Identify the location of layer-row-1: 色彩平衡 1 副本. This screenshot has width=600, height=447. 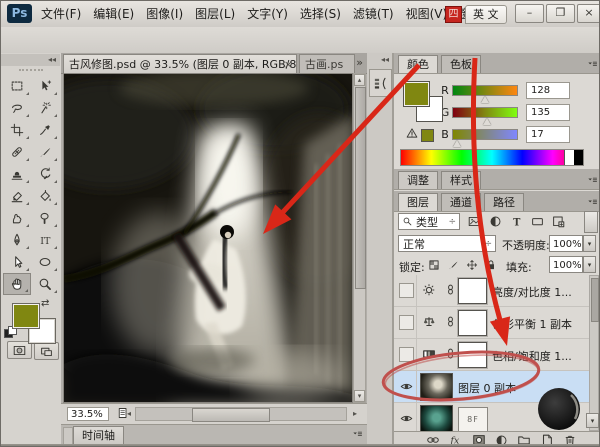
(496, 323).